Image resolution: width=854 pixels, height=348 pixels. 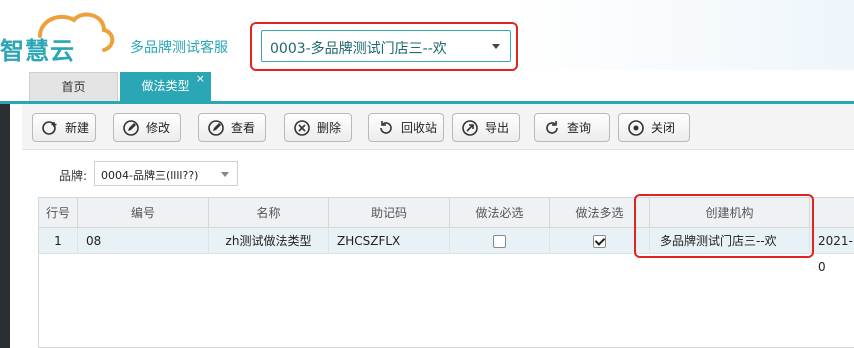 I want to click on close-icon, so click(x=636, y=128).